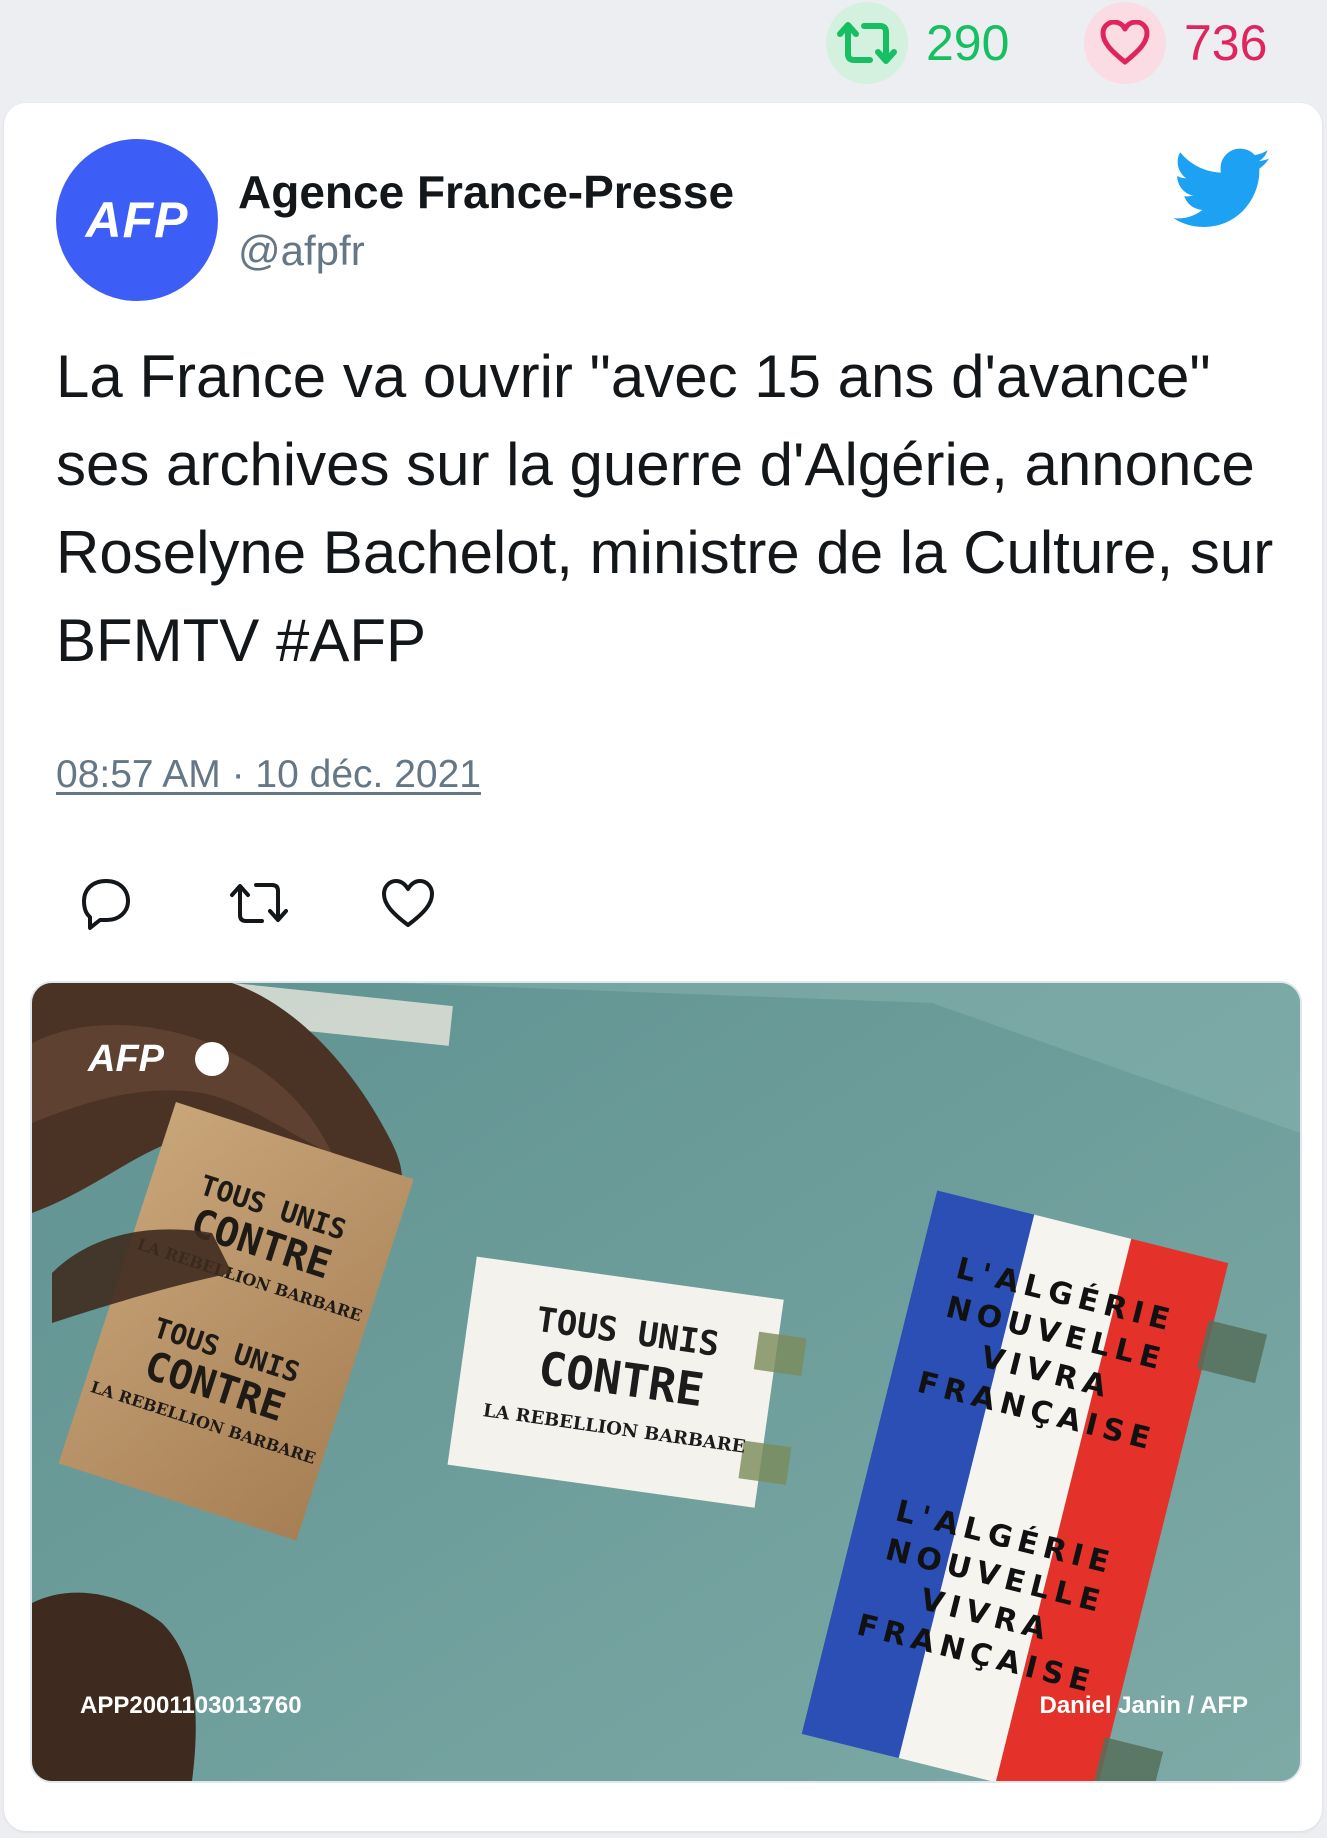 The height and width of the screenshot is (1838, 1327). I want to click on avatar: AFP, so click(137, 220).